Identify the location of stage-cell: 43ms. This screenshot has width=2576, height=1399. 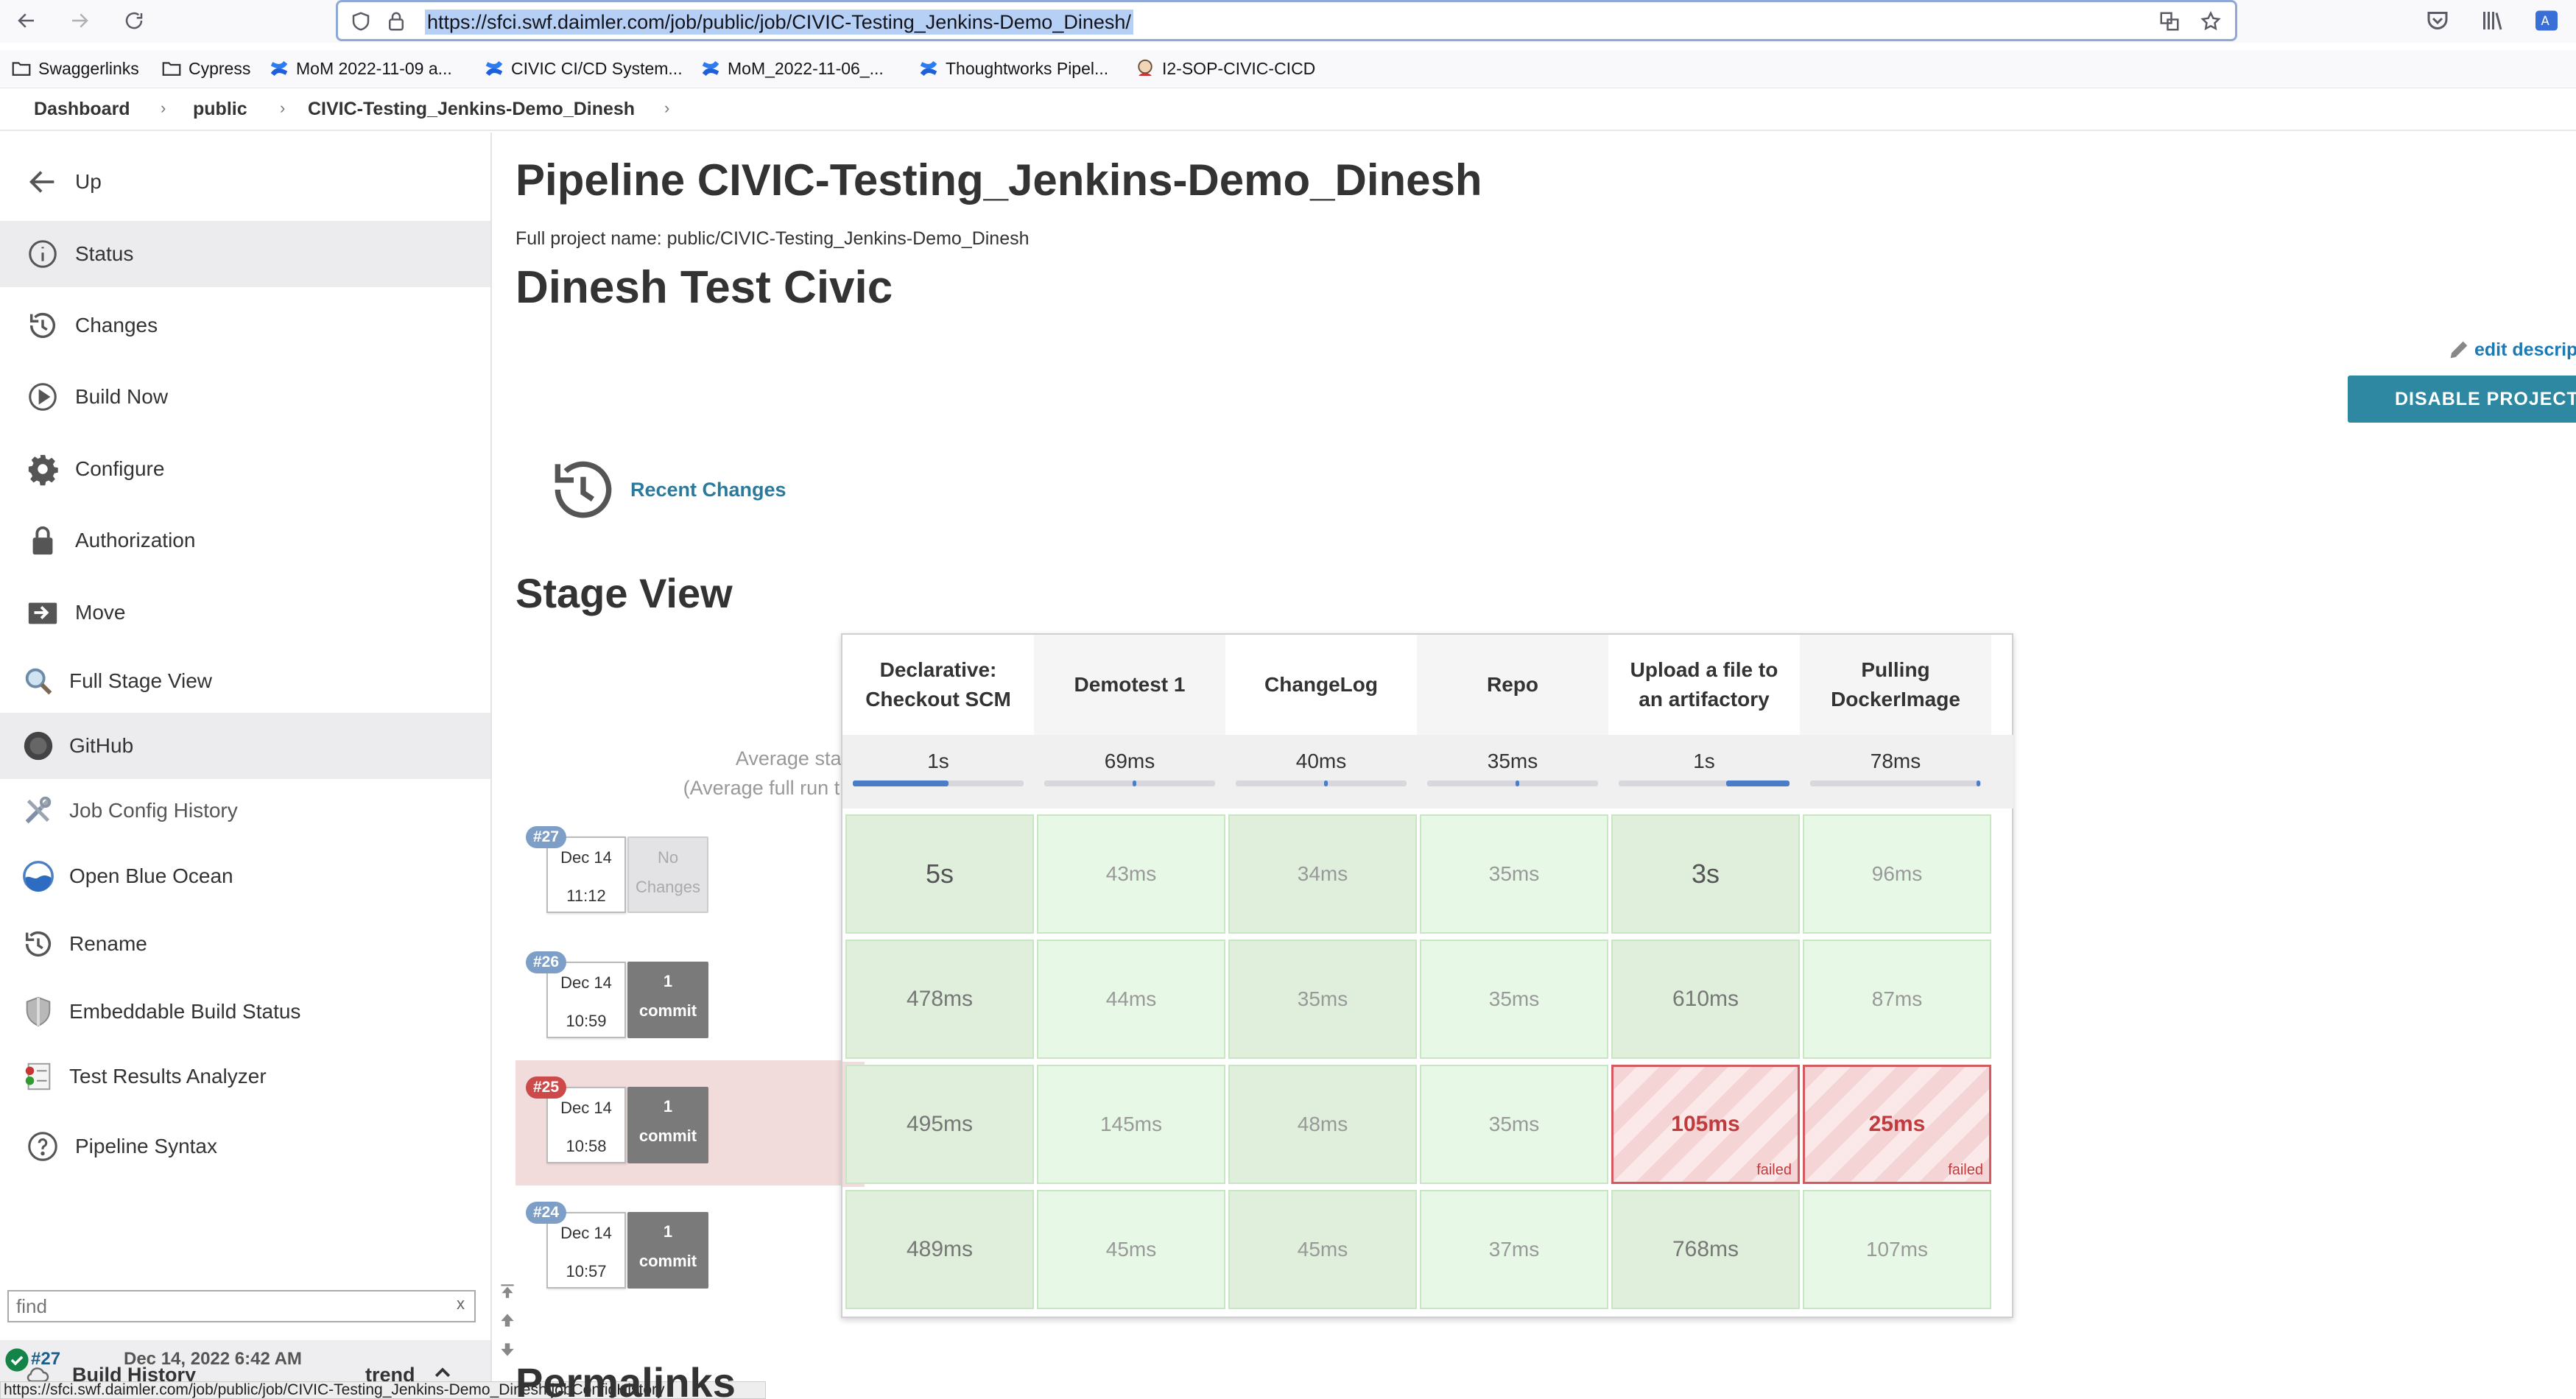
(1131, 874).